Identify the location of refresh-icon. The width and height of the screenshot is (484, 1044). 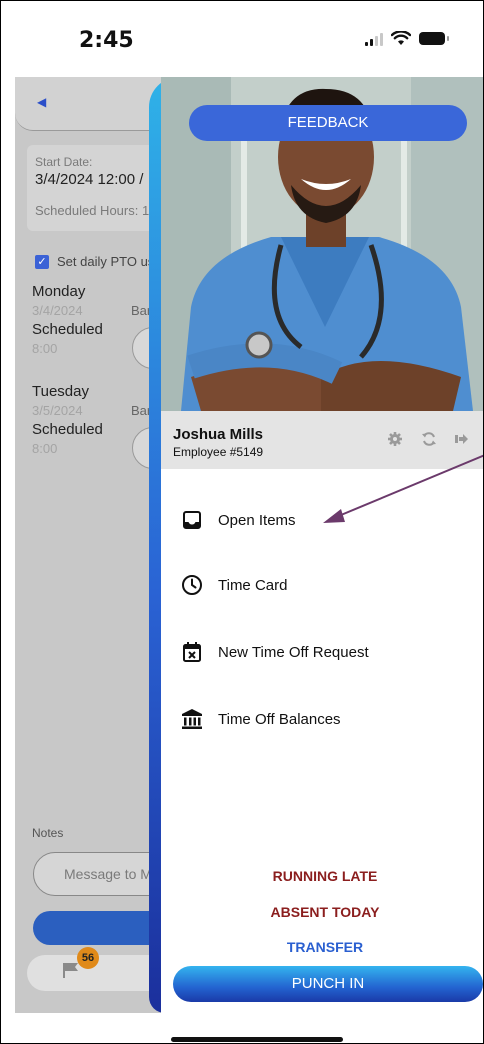
(429, 439).